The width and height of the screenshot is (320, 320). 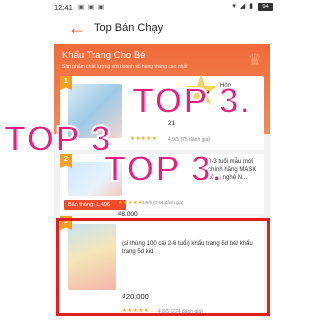 I want to click on trophy-icon: ♛, so click(x=254, y=60).